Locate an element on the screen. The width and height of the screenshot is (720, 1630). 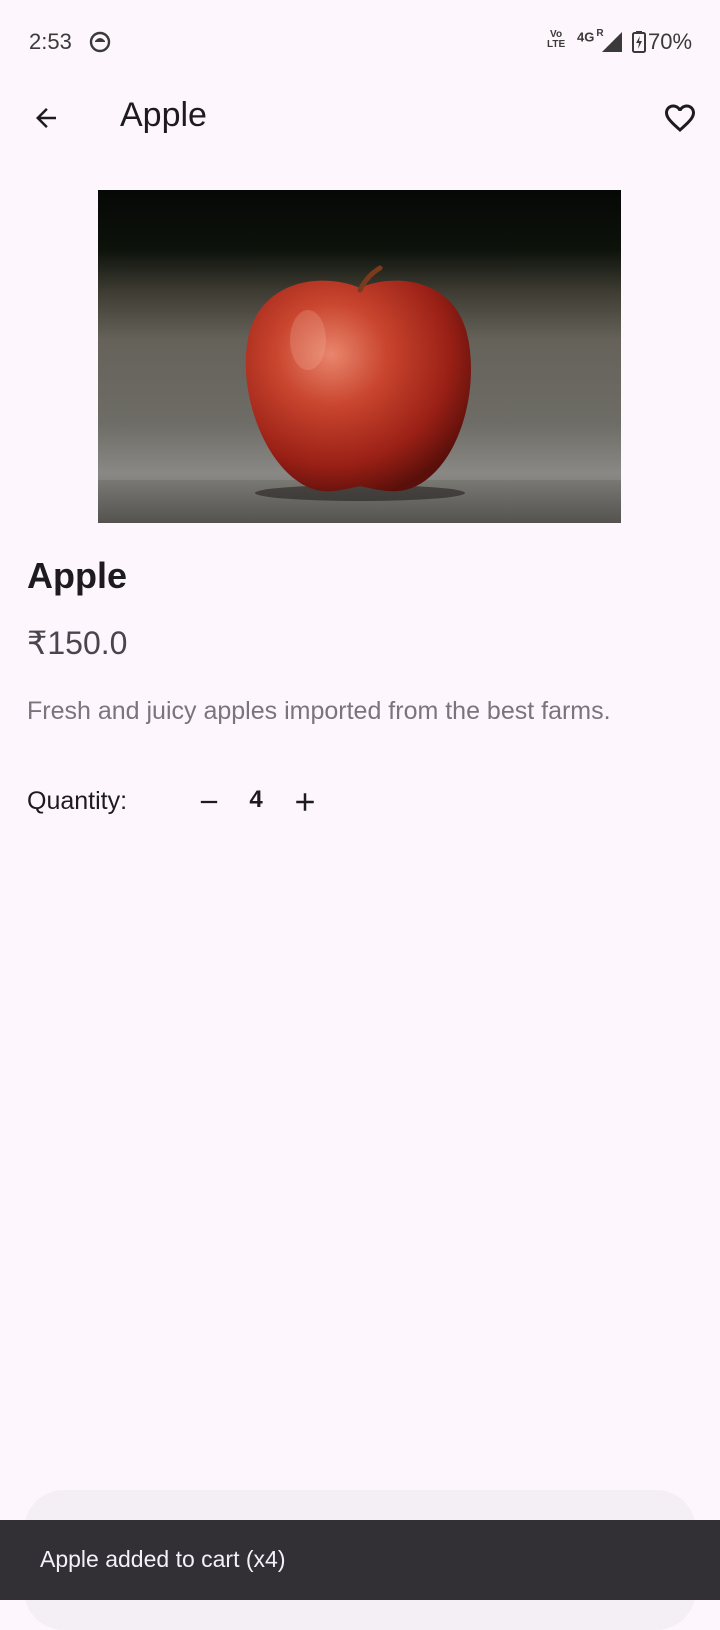
increase-quantity-button is located at coordinates (305, 802).